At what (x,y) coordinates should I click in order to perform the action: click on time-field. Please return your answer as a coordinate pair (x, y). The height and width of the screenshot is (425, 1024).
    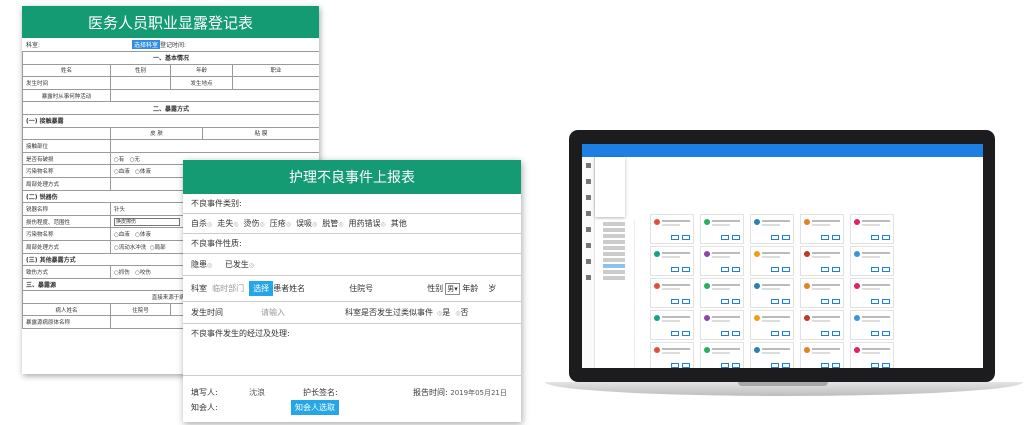
    Looking at the image, I should click on (140, 83).